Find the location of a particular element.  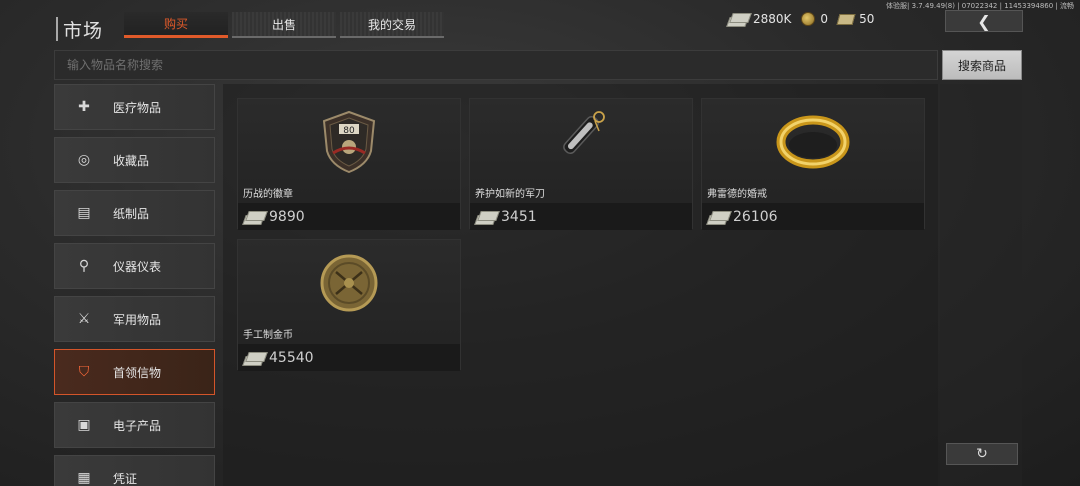

sidebar-item-medical: ✚ 医疗物品 is located at coordinates (134, 107).